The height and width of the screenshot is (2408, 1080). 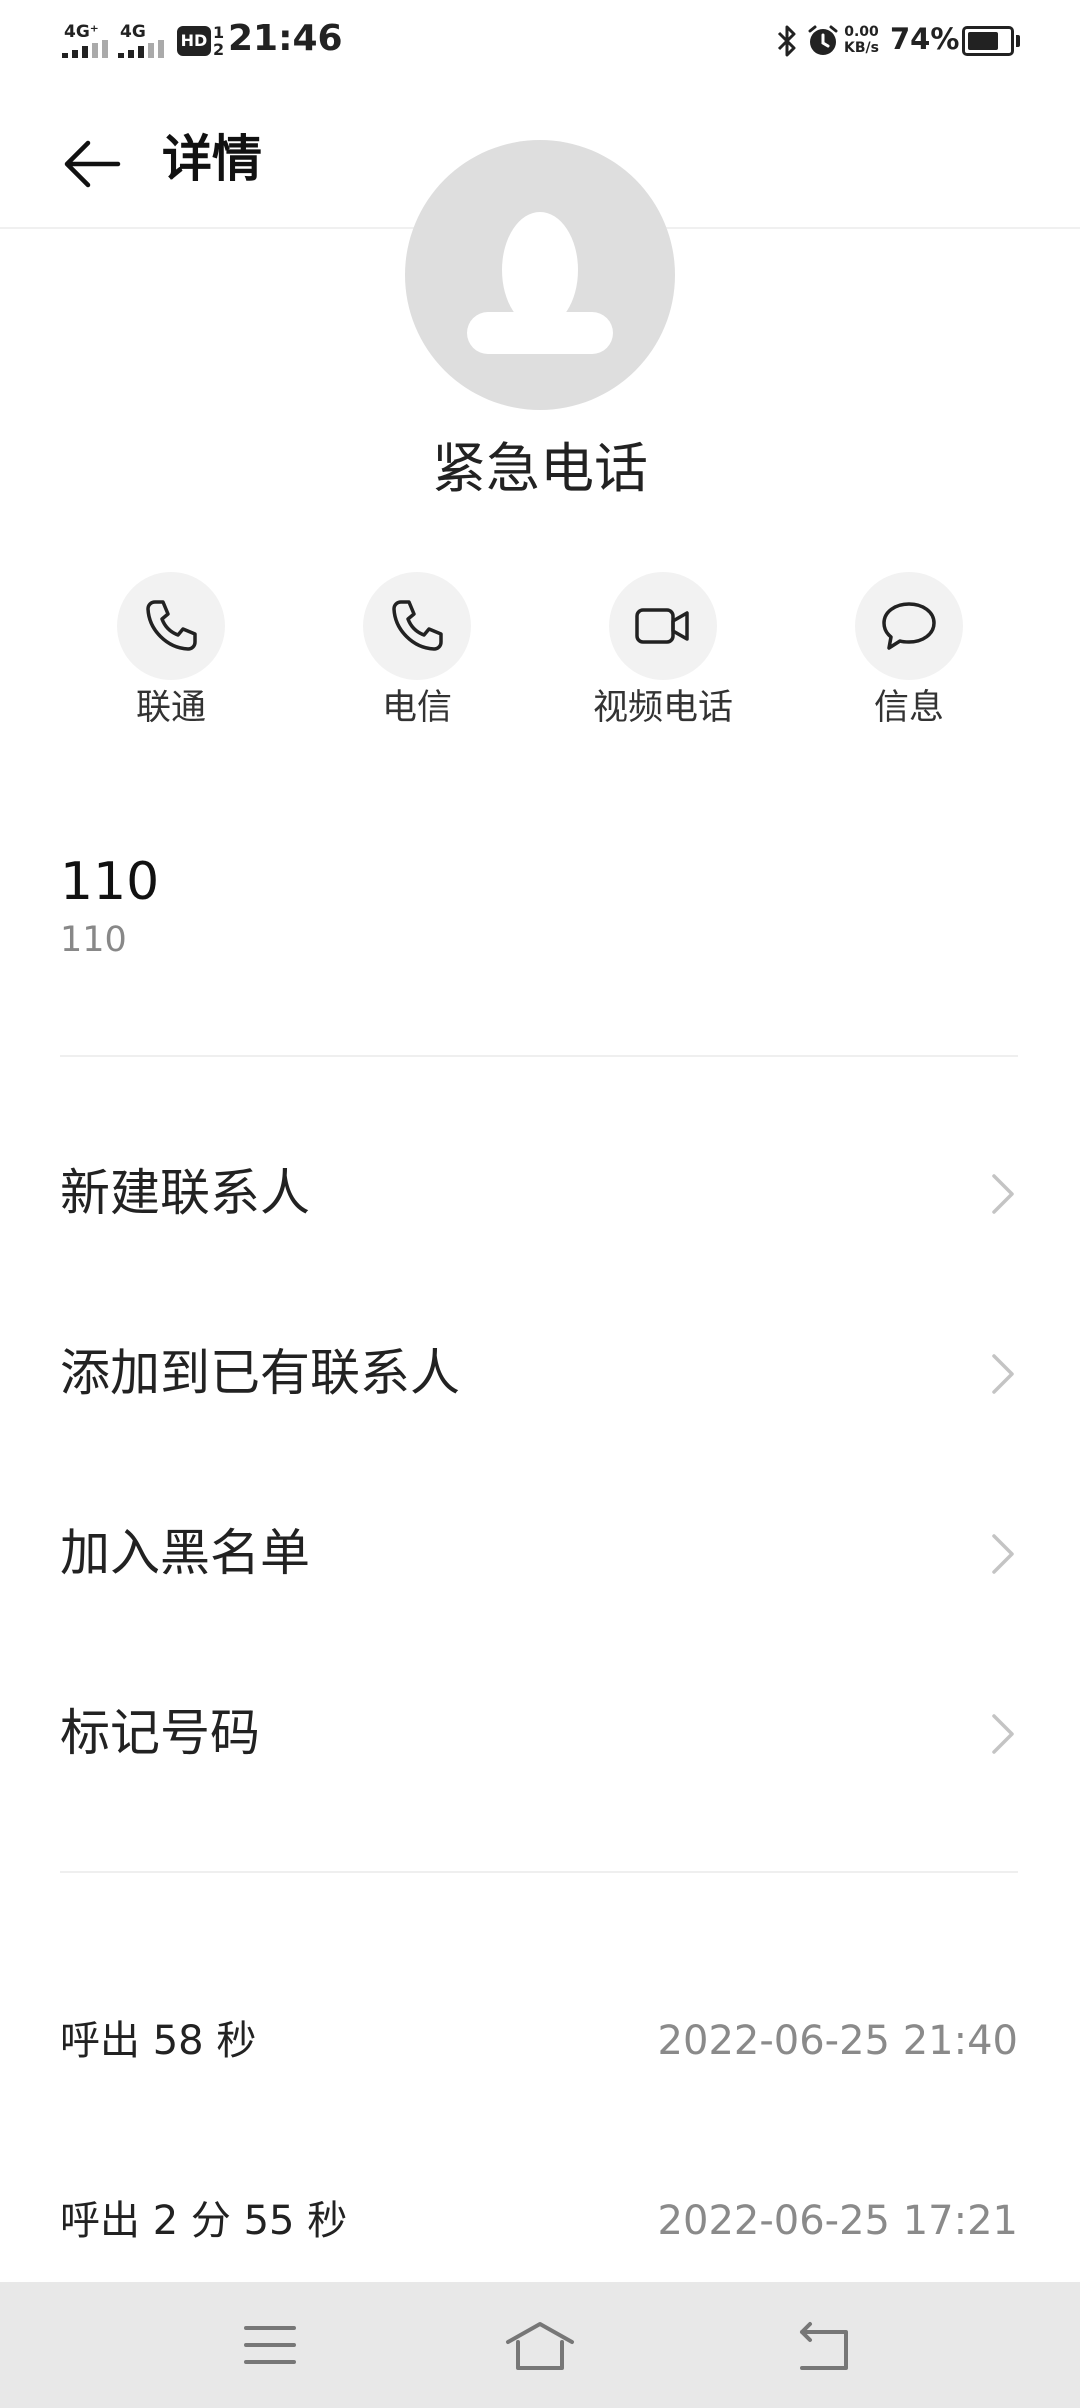 I want to click on sim1-signal-icon: 4G⁺, so click(x=90, y=40).